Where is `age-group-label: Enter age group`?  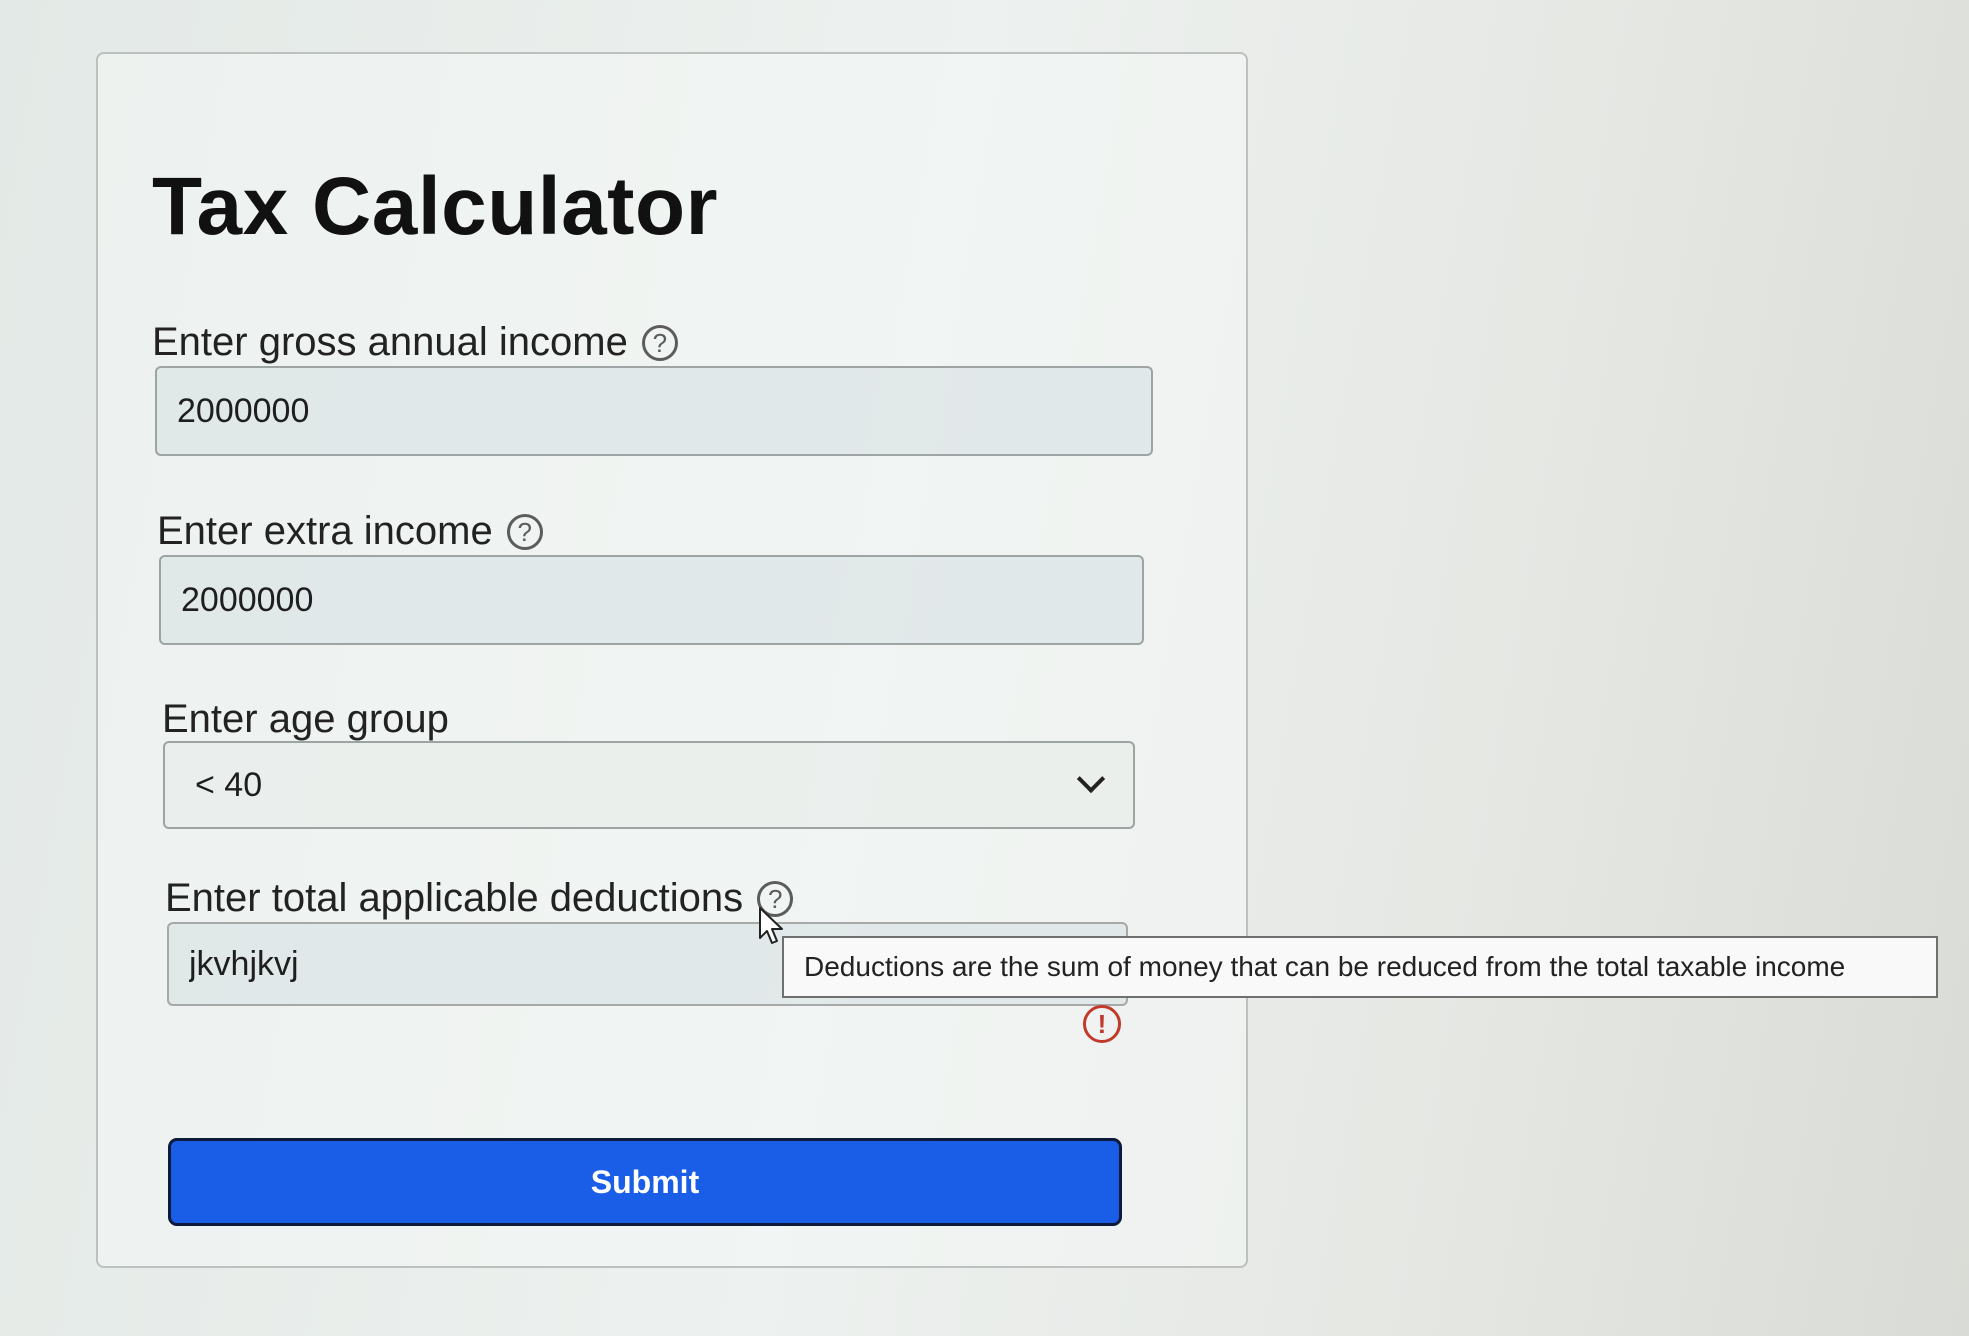
age-group-label: Enter age group is located at coordinates (305, 719).